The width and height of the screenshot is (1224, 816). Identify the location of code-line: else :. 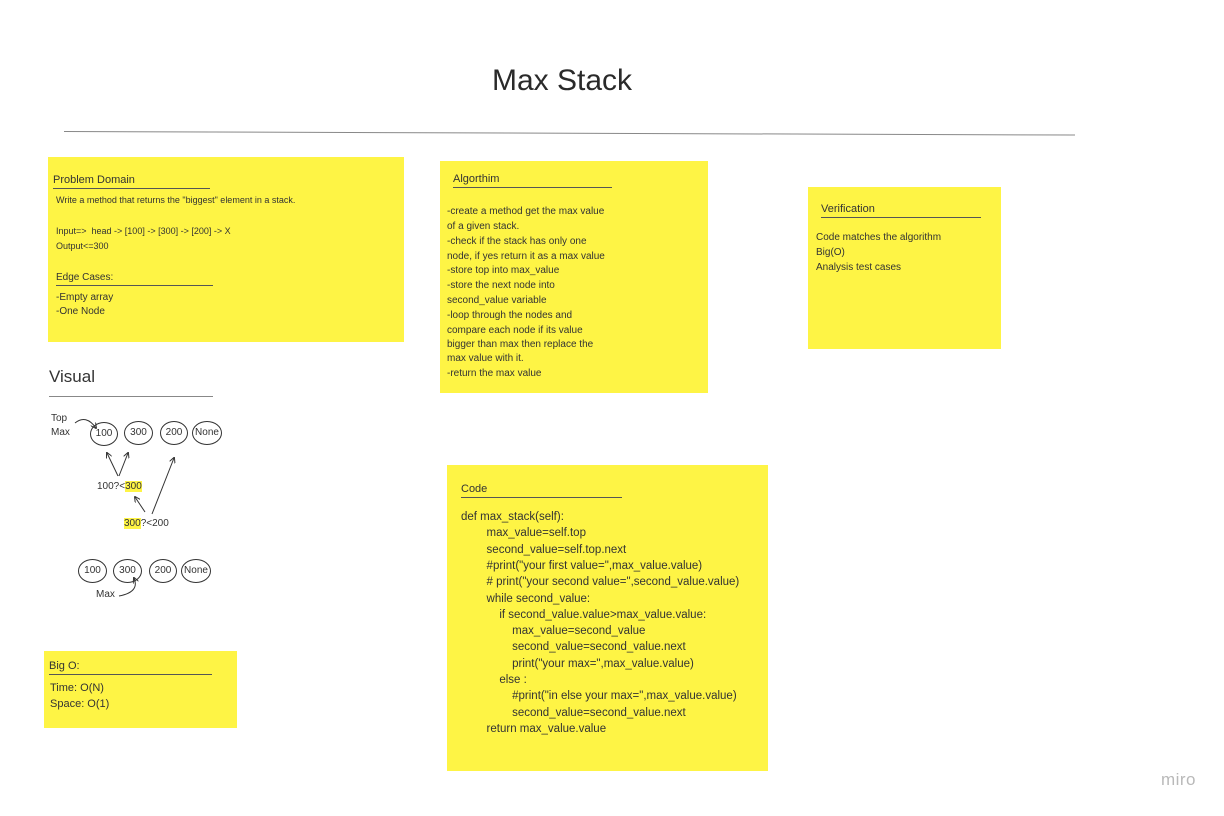
(494, 680).